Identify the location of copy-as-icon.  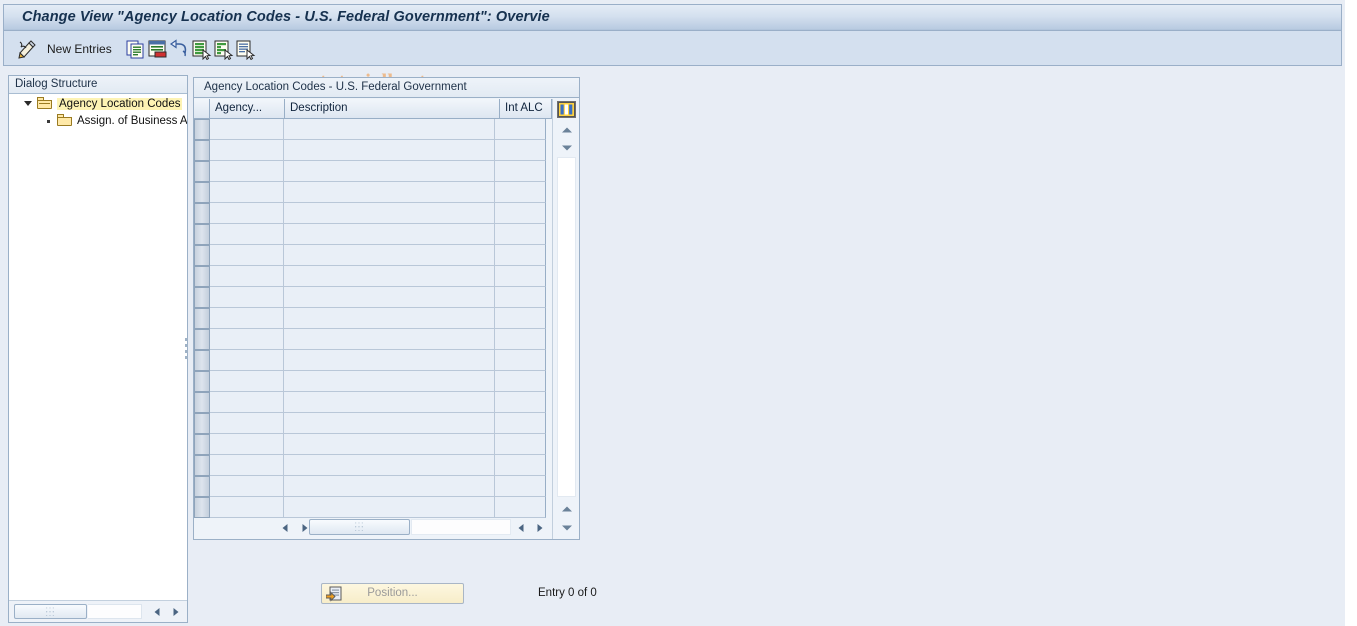
(135, 49).